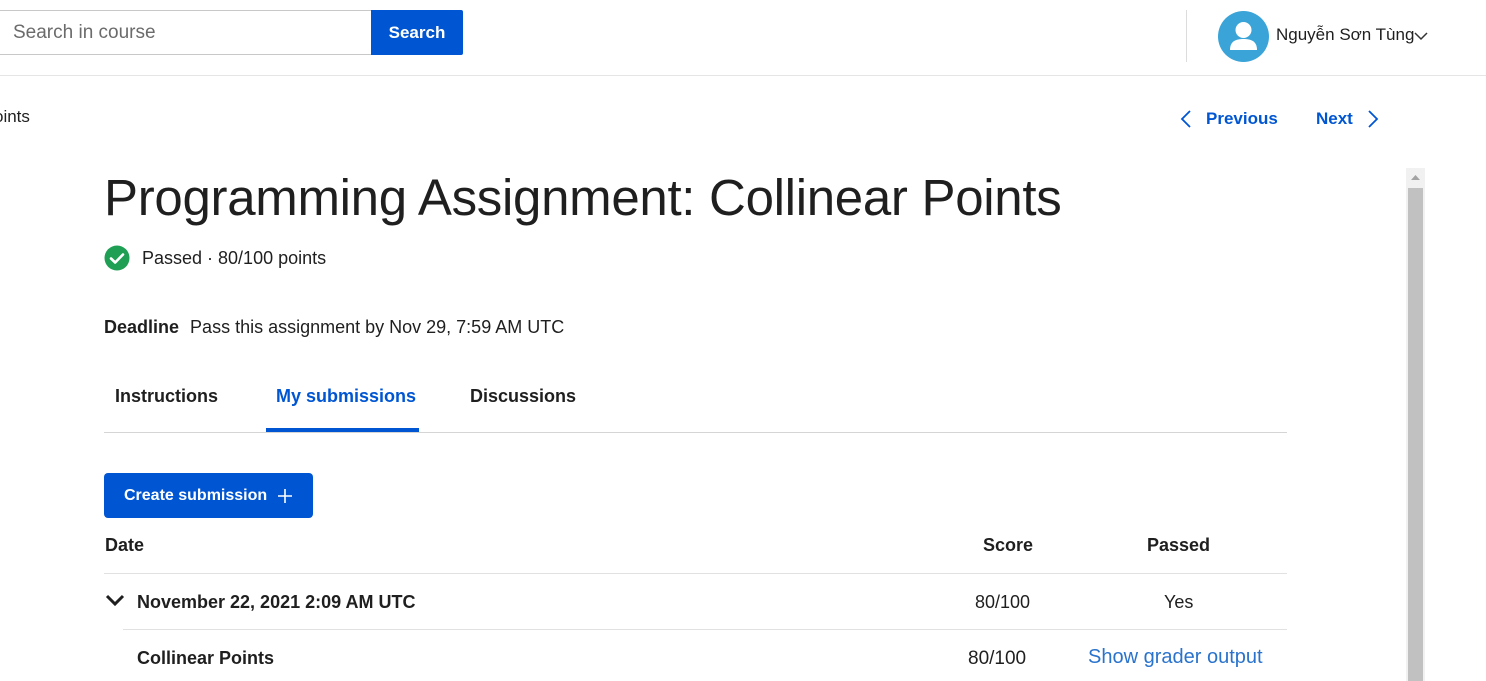 The height and width of the screenshot is (681, 1486). Describe the element at coordinates (1242, 118) in the screenshot. I see `previous-label: Previous` at that location.